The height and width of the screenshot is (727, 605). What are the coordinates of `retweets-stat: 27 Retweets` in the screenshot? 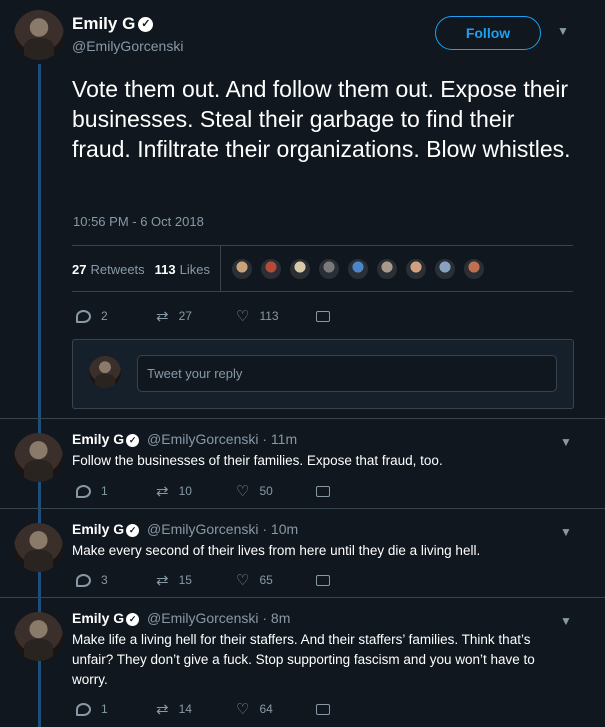 It's located at (108, 269).